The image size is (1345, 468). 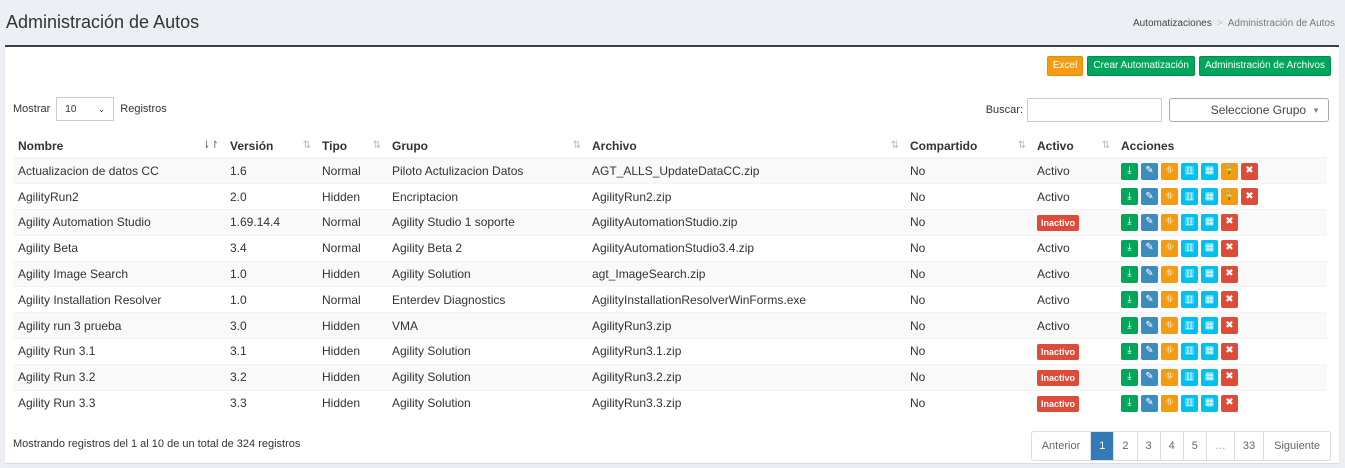 What do you see at coordinates (1074, 299) in the screenshot?
I see `cell-activo: Activo` at bounding box center [1074, 299].